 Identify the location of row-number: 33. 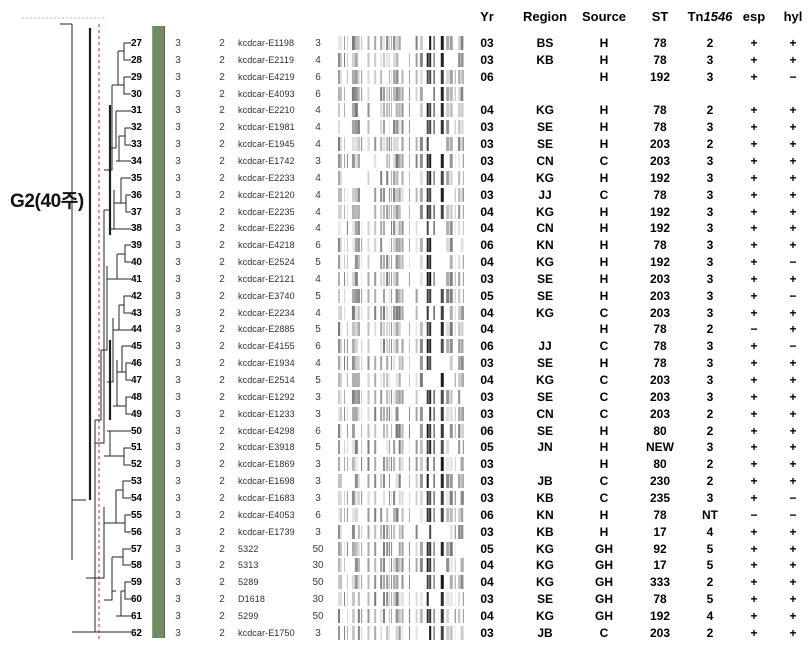
(136, 145).